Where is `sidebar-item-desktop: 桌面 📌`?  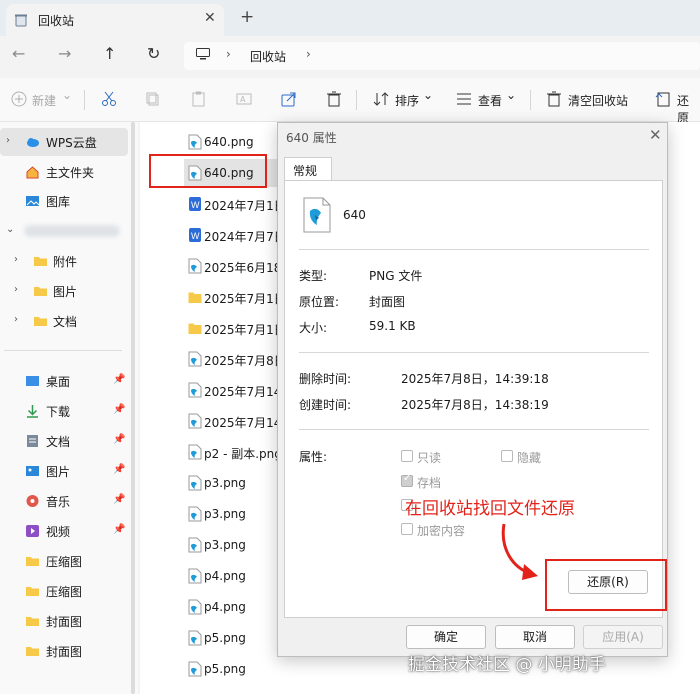
sidebar-item-desktop: 桌面 📌 is located at coordinates (64, 381).